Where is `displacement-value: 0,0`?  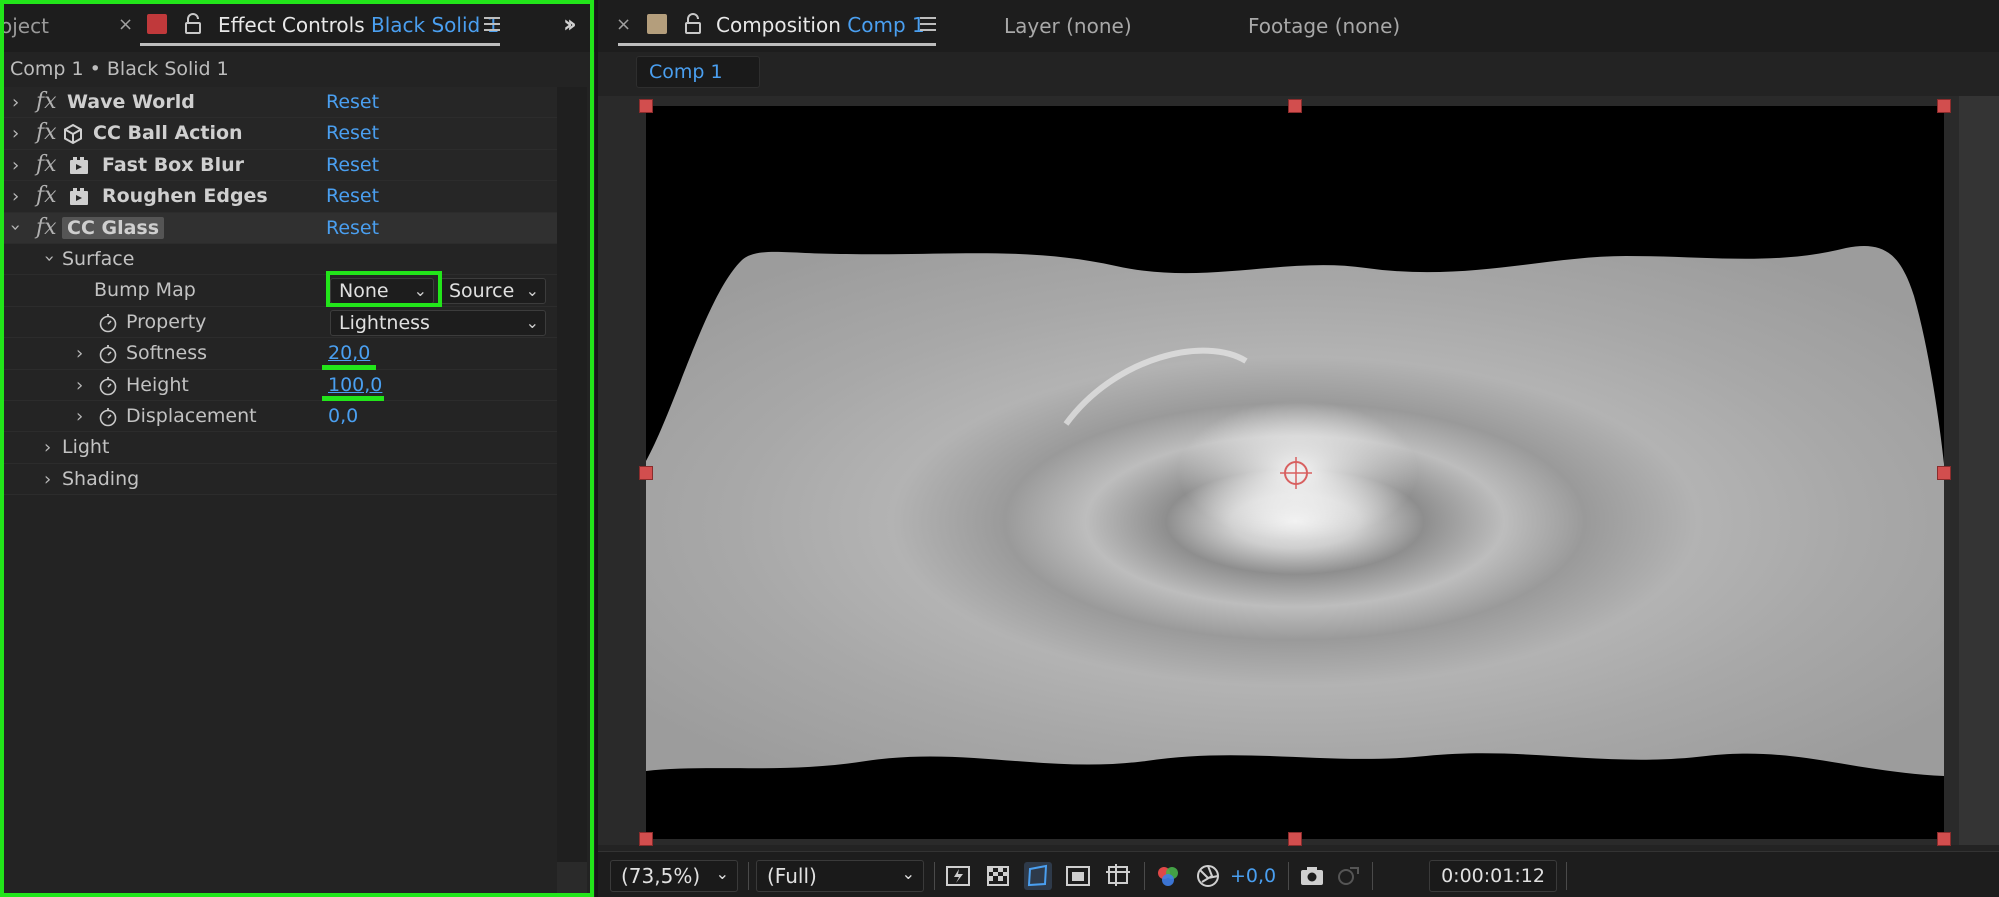 displacement-value: 0,0 is located at coordinates (343, 416).